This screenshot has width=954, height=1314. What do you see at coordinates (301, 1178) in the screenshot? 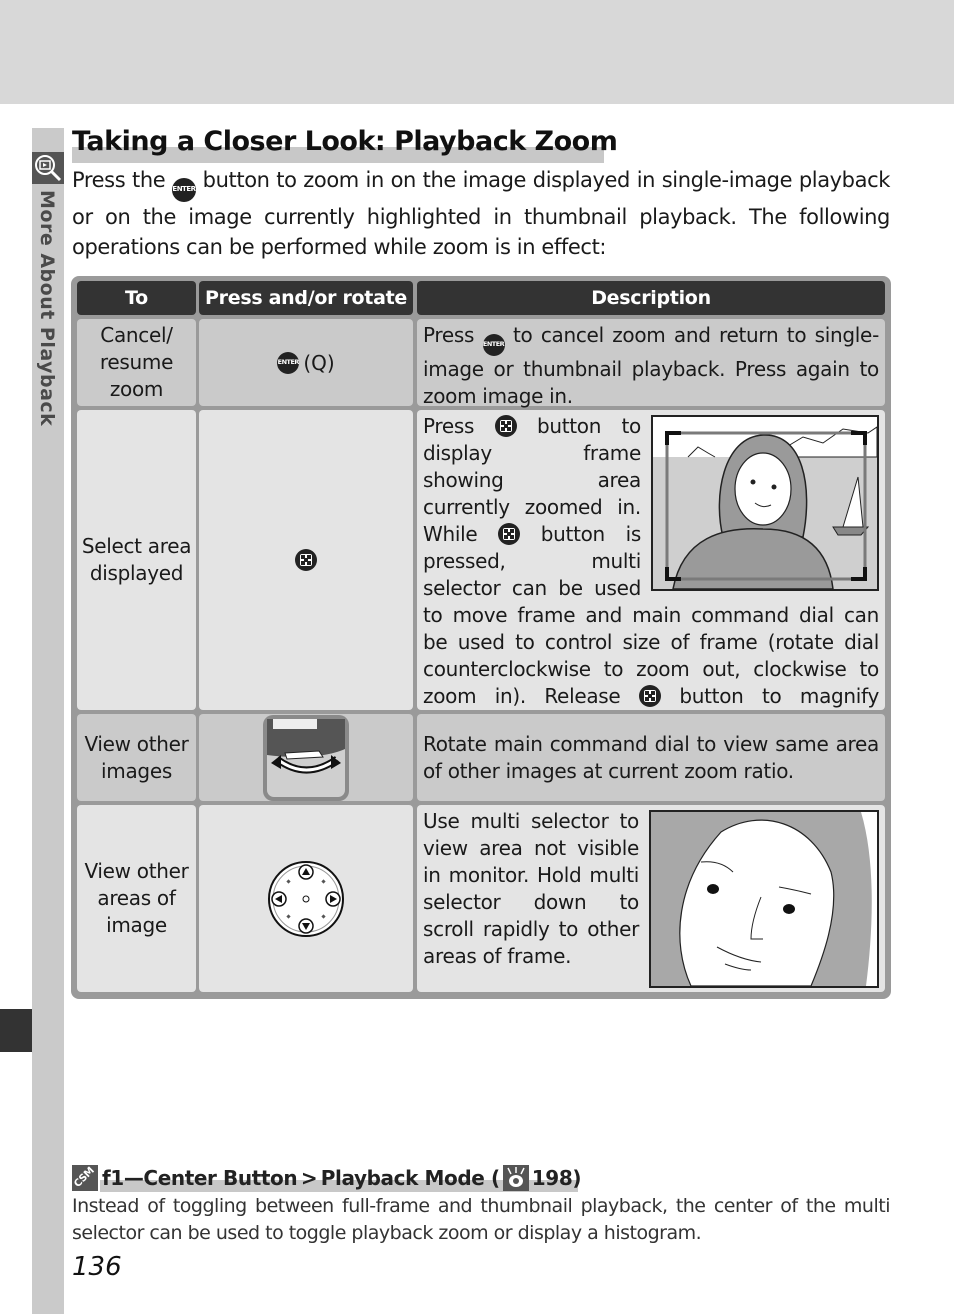
I see `note-heading-text: f1—Center Button > Playback Mode (` at bounding box center [301, 1178].